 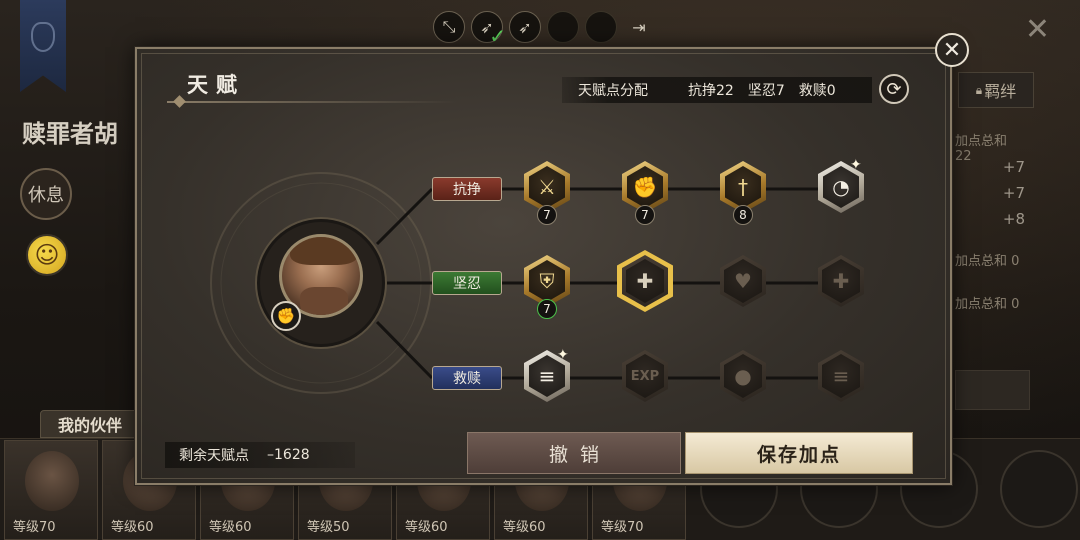 What do you see at coordinates (214, 456) in the screenshot?
I see `remaining-label: 剩余天赋点` at bounding box center [214, 456].